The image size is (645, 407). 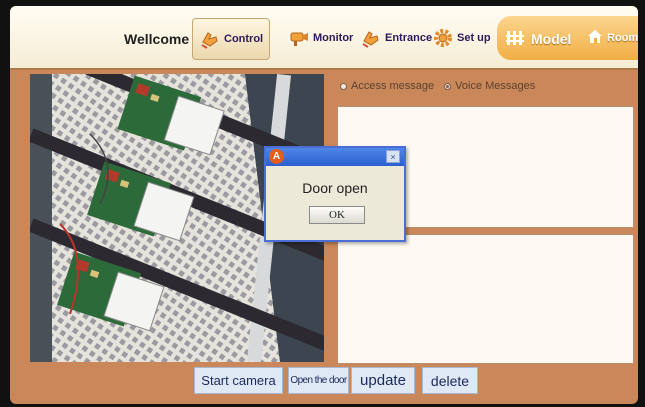 What do you see at coordinates (448, 86) in the screenshot?
I see `voice-messages-radio` at bounding box center [448, 86].